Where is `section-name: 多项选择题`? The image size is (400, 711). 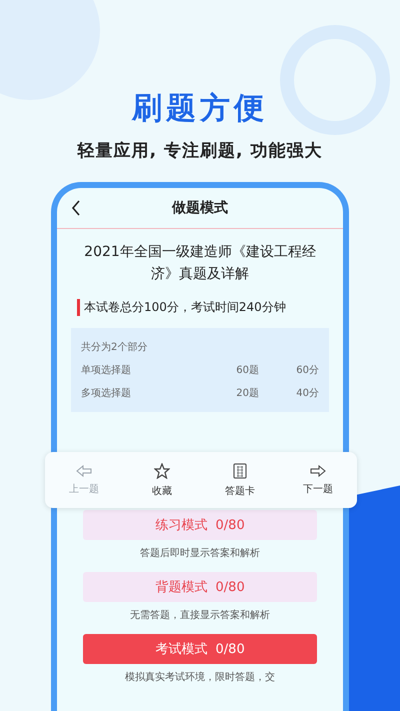
section-name: 多项选择题 is located at coordinates (106, 393).